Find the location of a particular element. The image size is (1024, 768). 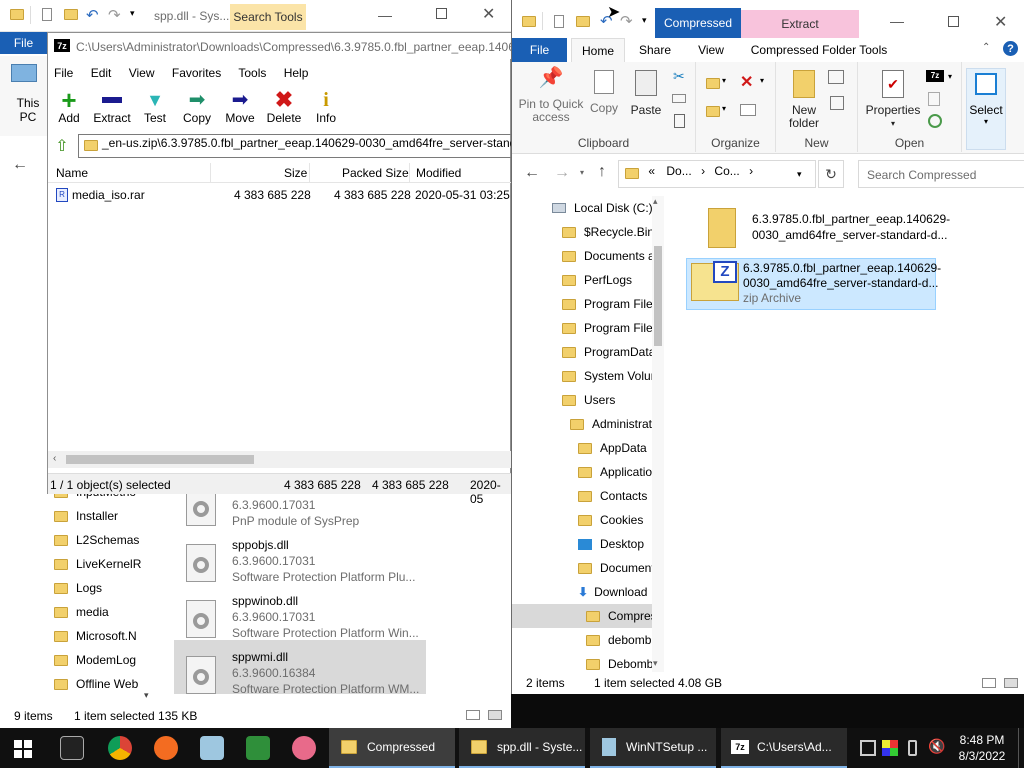

select-button: Select ▾ is located at coordinates (986, 109).